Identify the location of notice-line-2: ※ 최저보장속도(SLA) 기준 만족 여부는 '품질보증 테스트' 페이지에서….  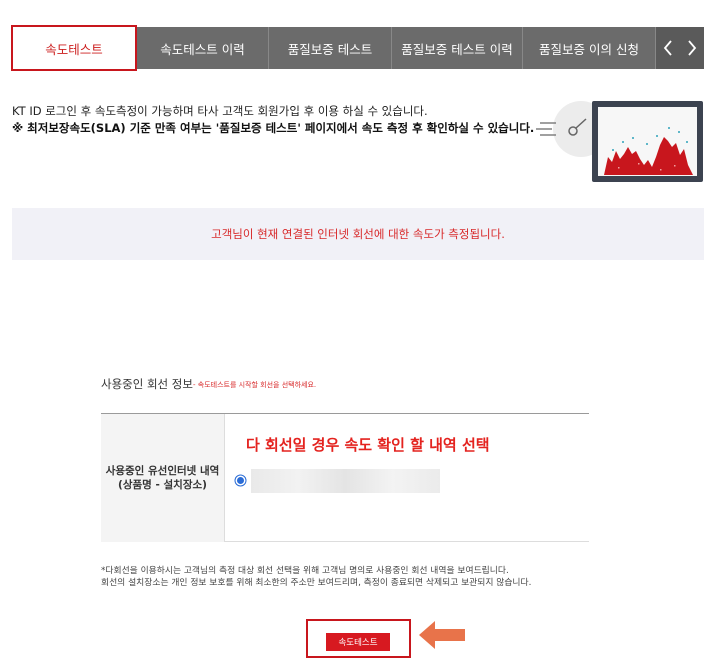
(273, 128).